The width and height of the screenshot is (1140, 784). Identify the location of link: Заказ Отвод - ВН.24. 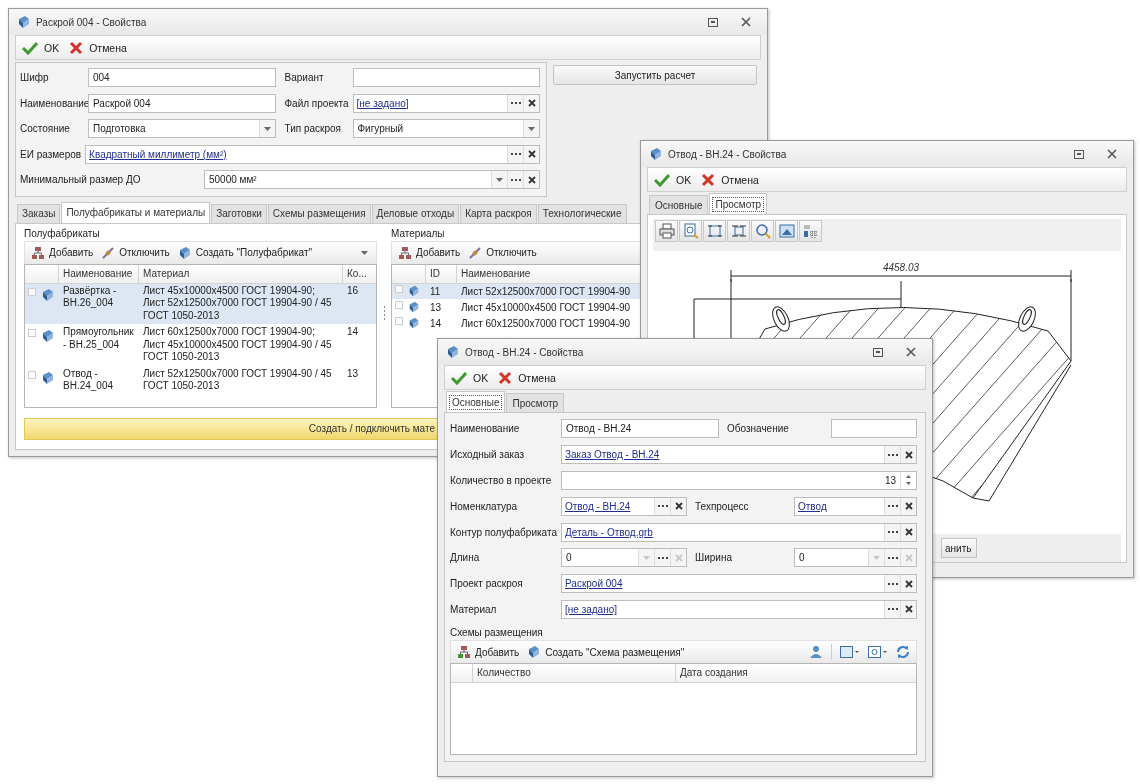
(723, 455).